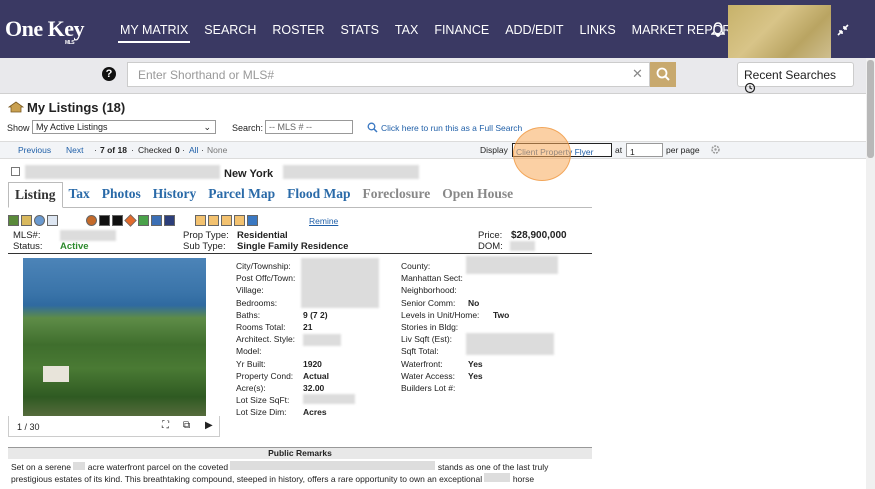 The height and width of the screenshot is (489, 875). I want to click on detail-label: Yr Built:, so click(251, 363).